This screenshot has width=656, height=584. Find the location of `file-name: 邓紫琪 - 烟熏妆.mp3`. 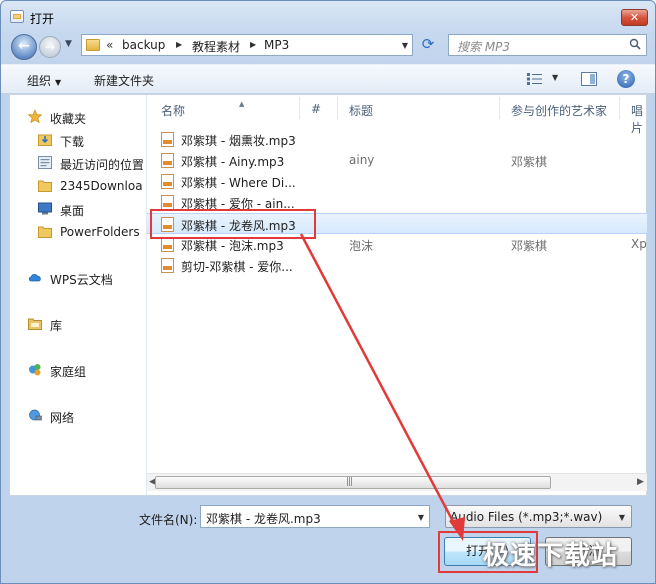

file-name: 邓紫琪 - 烟熏妆.mp3 is located at coordinates (238, 141).